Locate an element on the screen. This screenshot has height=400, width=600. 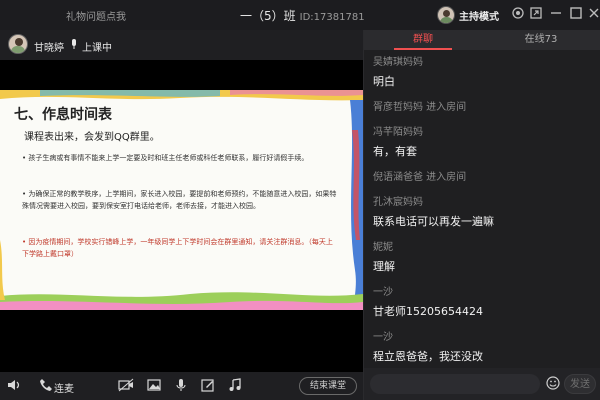
chat-message: 妮妮 理解 is located at coordinates (483, 256).